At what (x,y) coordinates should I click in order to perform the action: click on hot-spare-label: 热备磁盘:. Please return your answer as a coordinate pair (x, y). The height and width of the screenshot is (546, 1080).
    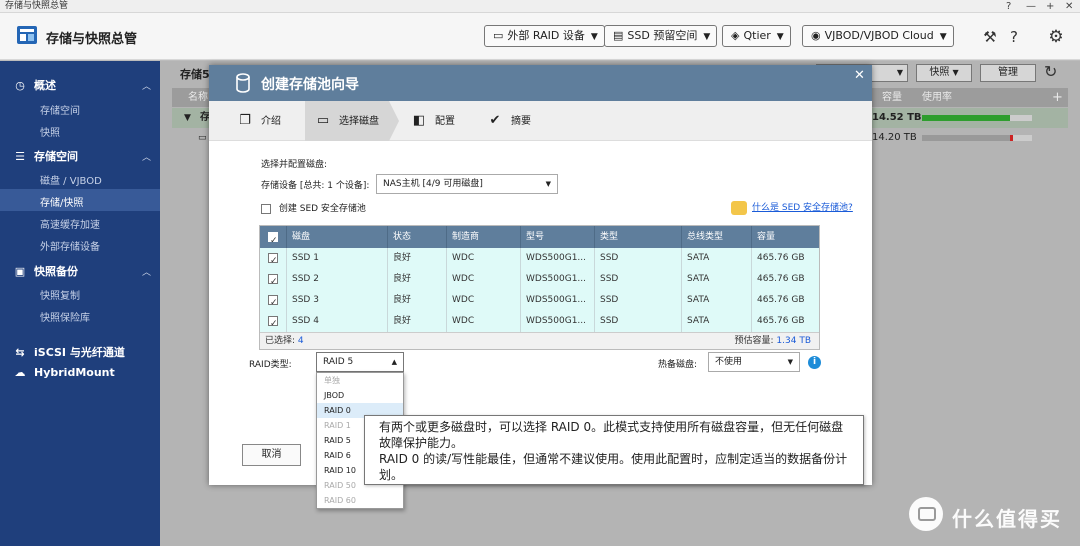
    Looking at the image, I should click on (678, 365).